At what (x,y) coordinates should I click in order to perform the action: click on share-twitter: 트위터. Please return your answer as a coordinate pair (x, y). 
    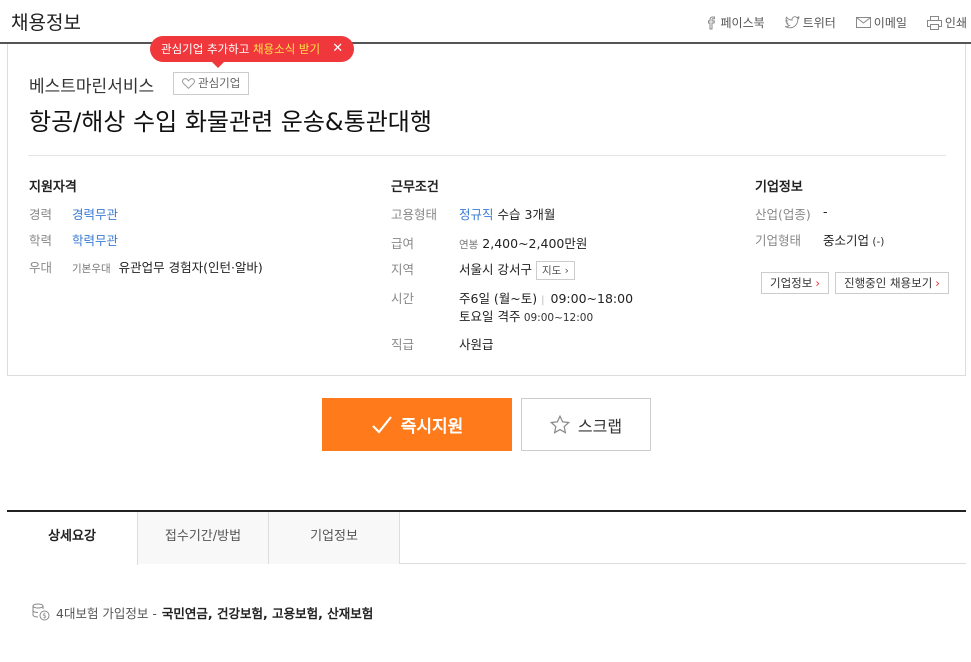
    Looking at the image, I should click on (810, 22).